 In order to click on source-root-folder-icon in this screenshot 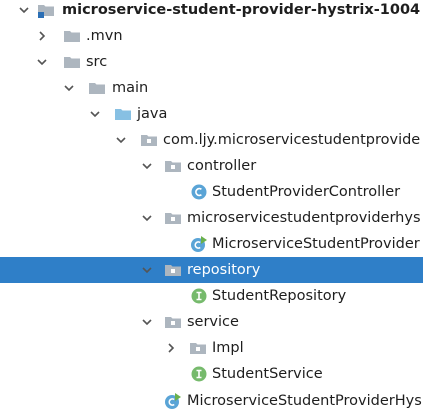, I will do `click(123, 114)`.